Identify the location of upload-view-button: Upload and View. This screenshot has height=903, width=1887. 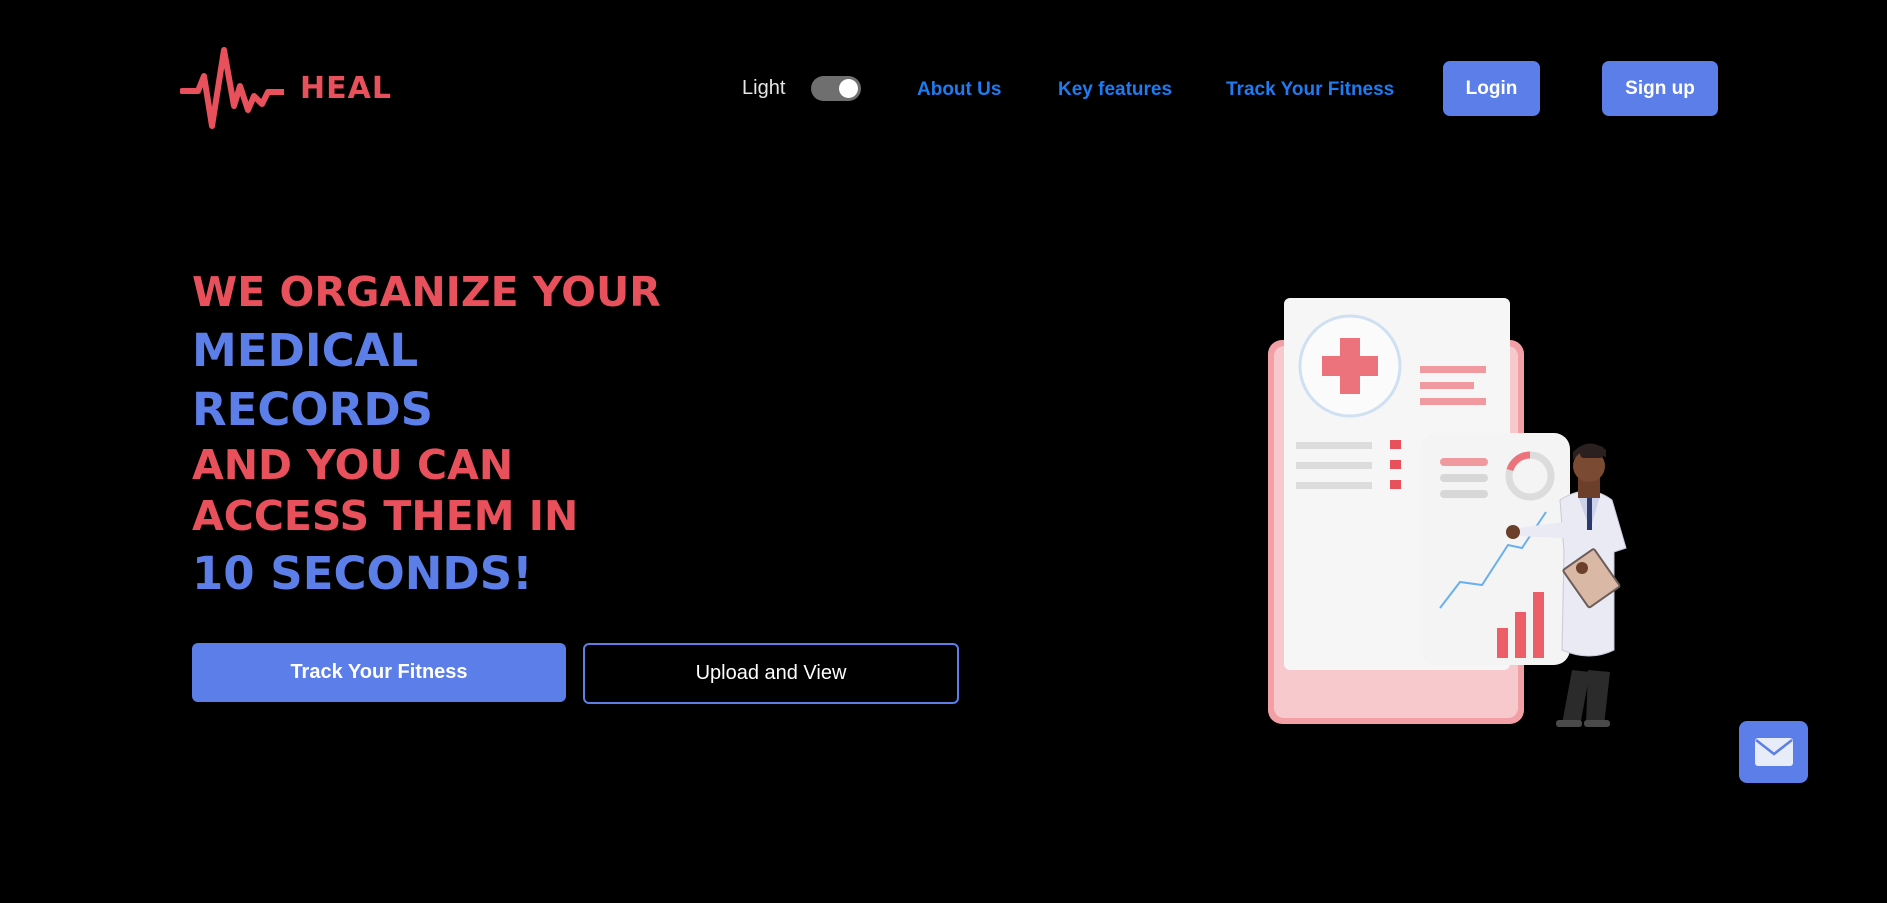
(771, 673).